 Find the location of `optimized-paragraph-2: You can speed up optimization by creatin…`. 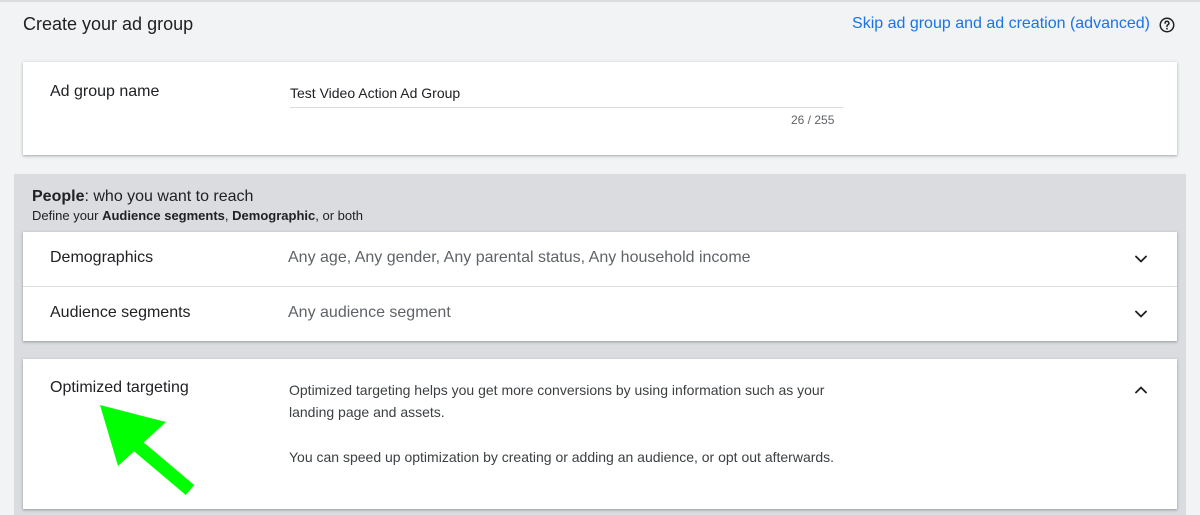

optimized-paragraph-2: You can speed up optimization by creatin… is located at coordinates (562, 457).